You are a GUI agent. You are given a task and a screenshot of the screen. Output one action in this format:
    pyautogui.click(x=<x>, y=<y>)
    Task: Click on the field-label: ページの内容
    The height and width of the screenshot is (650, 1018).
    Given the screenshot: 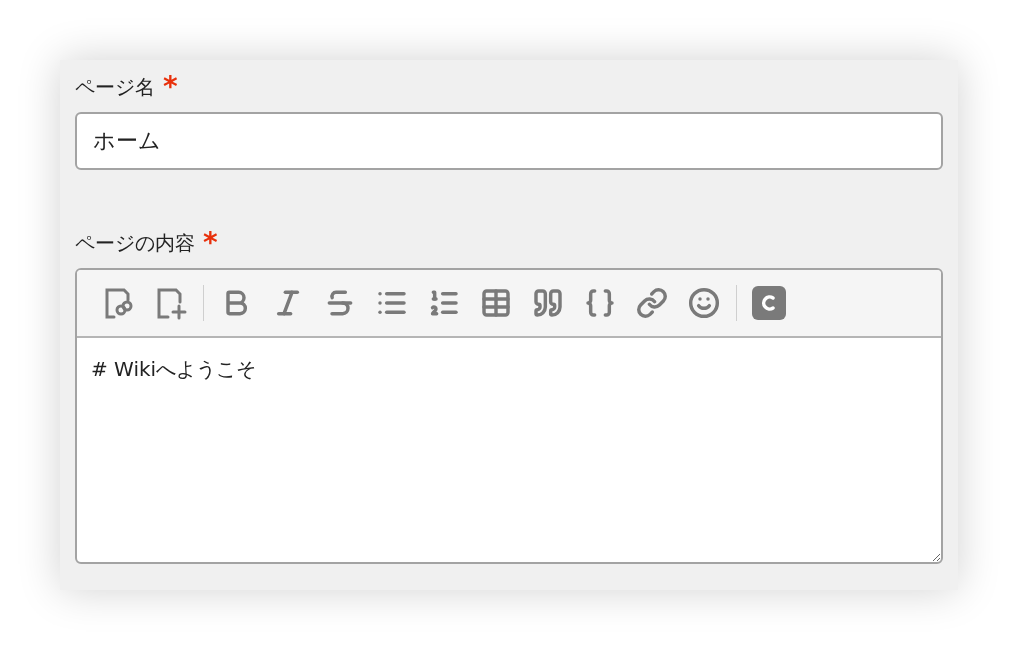 What is the action you would take?
    pyautogui.click(x=135, y=243)
    